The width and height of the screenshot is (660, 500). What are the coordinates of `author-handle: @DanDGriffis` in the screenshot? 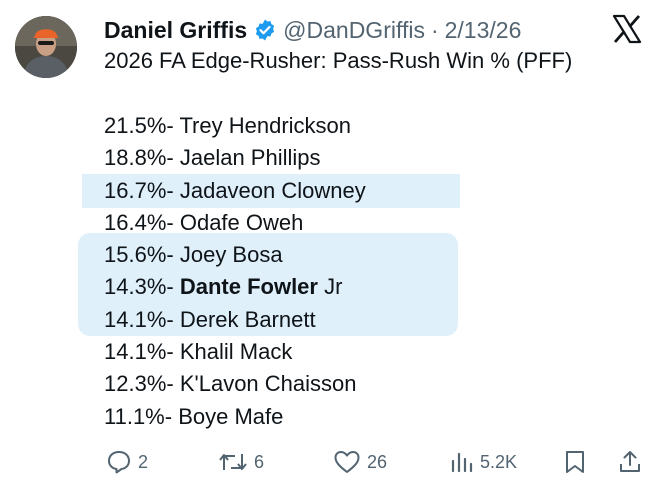 It's located at (354, 30).